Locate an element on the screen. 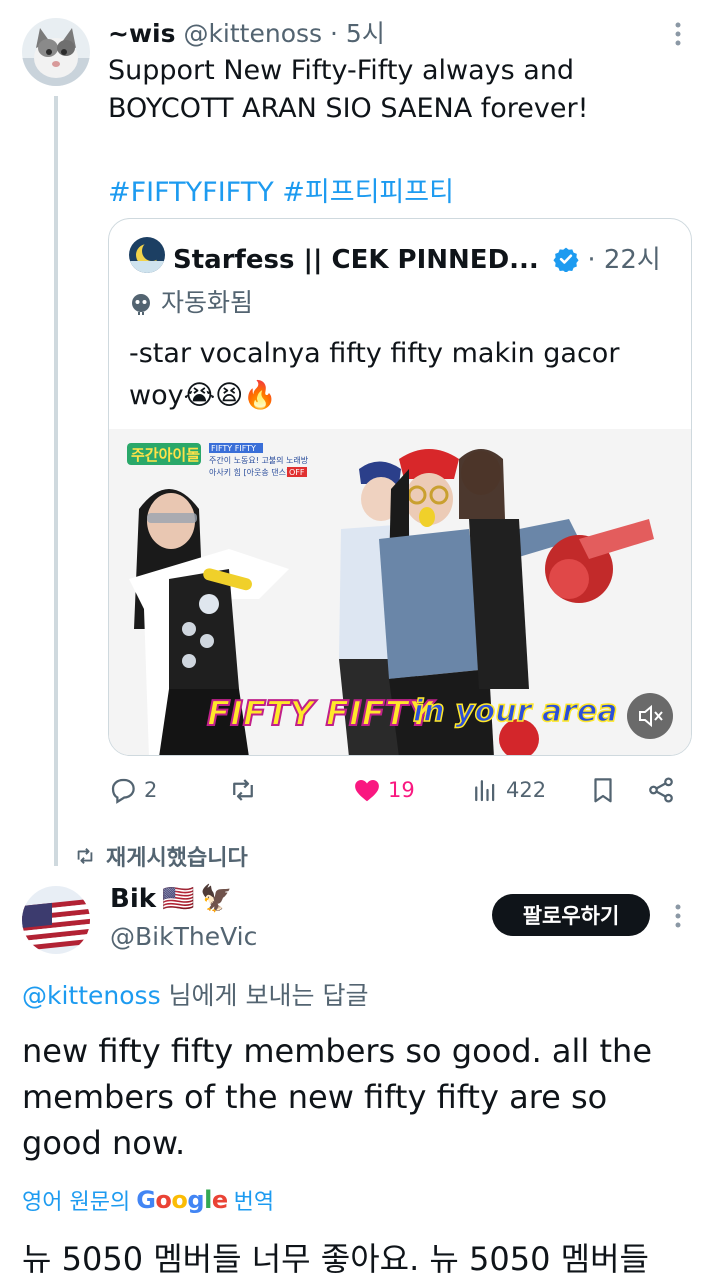 The width and height of the screenshot is (713, 1280). quote-header: Starfess || CEK PINNED... · 22시 is located at coordinates (417, 257).